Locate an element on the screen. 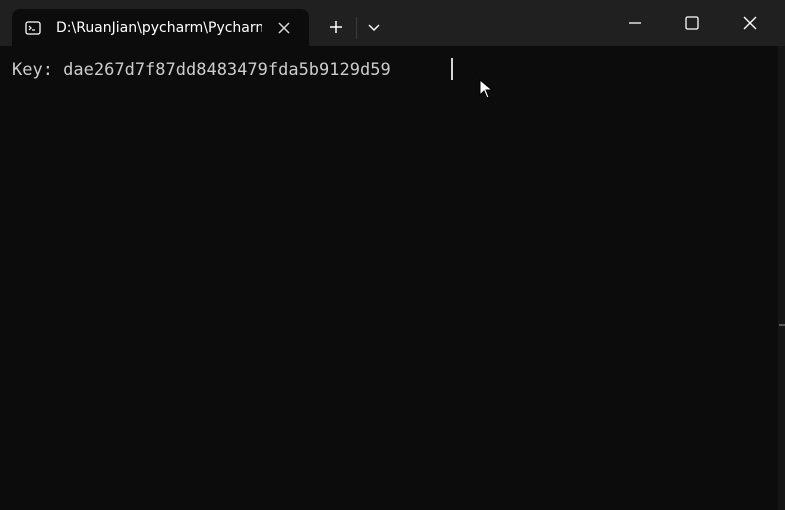 This screenshot has height=510, width=785. active-tab: D:\RuanJian\pycharm\Pycharm is located at coordinates (160, 27).